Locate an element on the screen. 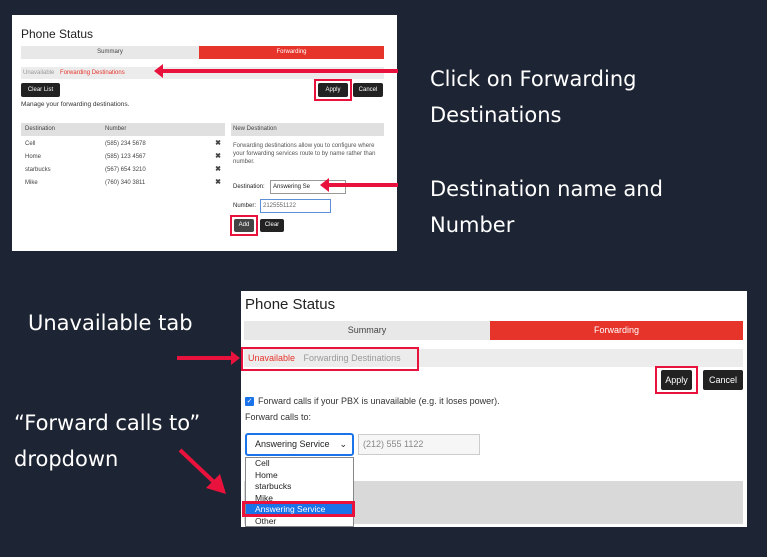 The image size is (767, 557). chevron-down-icon: ⌄ is located at coordinates (343, 444).